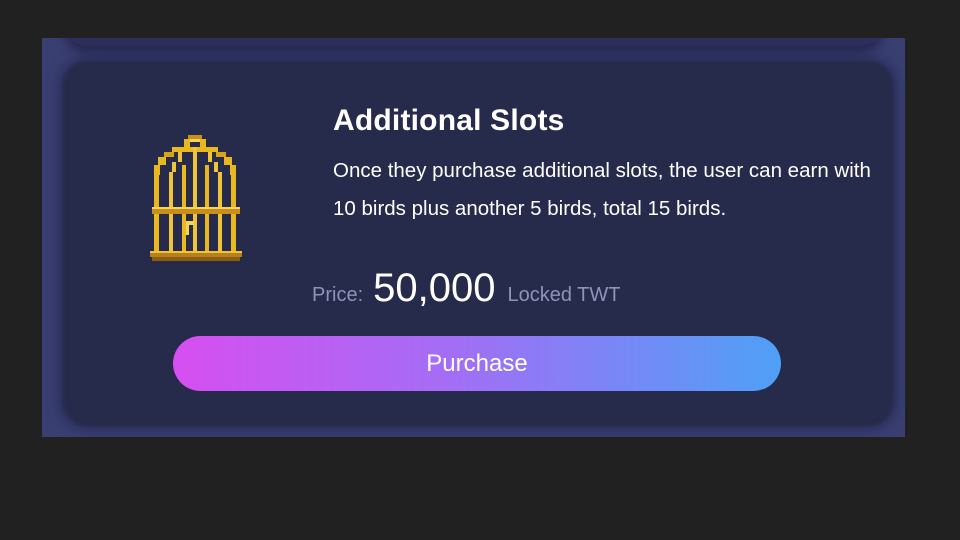  What do you see at coordinates (564, 295) in the screenshot?
I see `price-unit: Locked TWT` at bounding box center [564, 295].